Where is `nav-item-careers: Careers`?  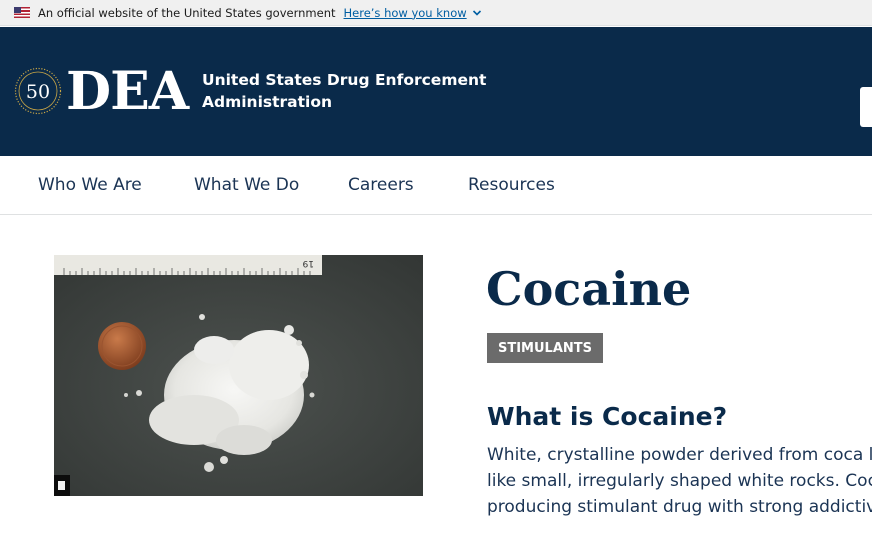 nav-item-careers: Careers is located at coordinates (381, 185).